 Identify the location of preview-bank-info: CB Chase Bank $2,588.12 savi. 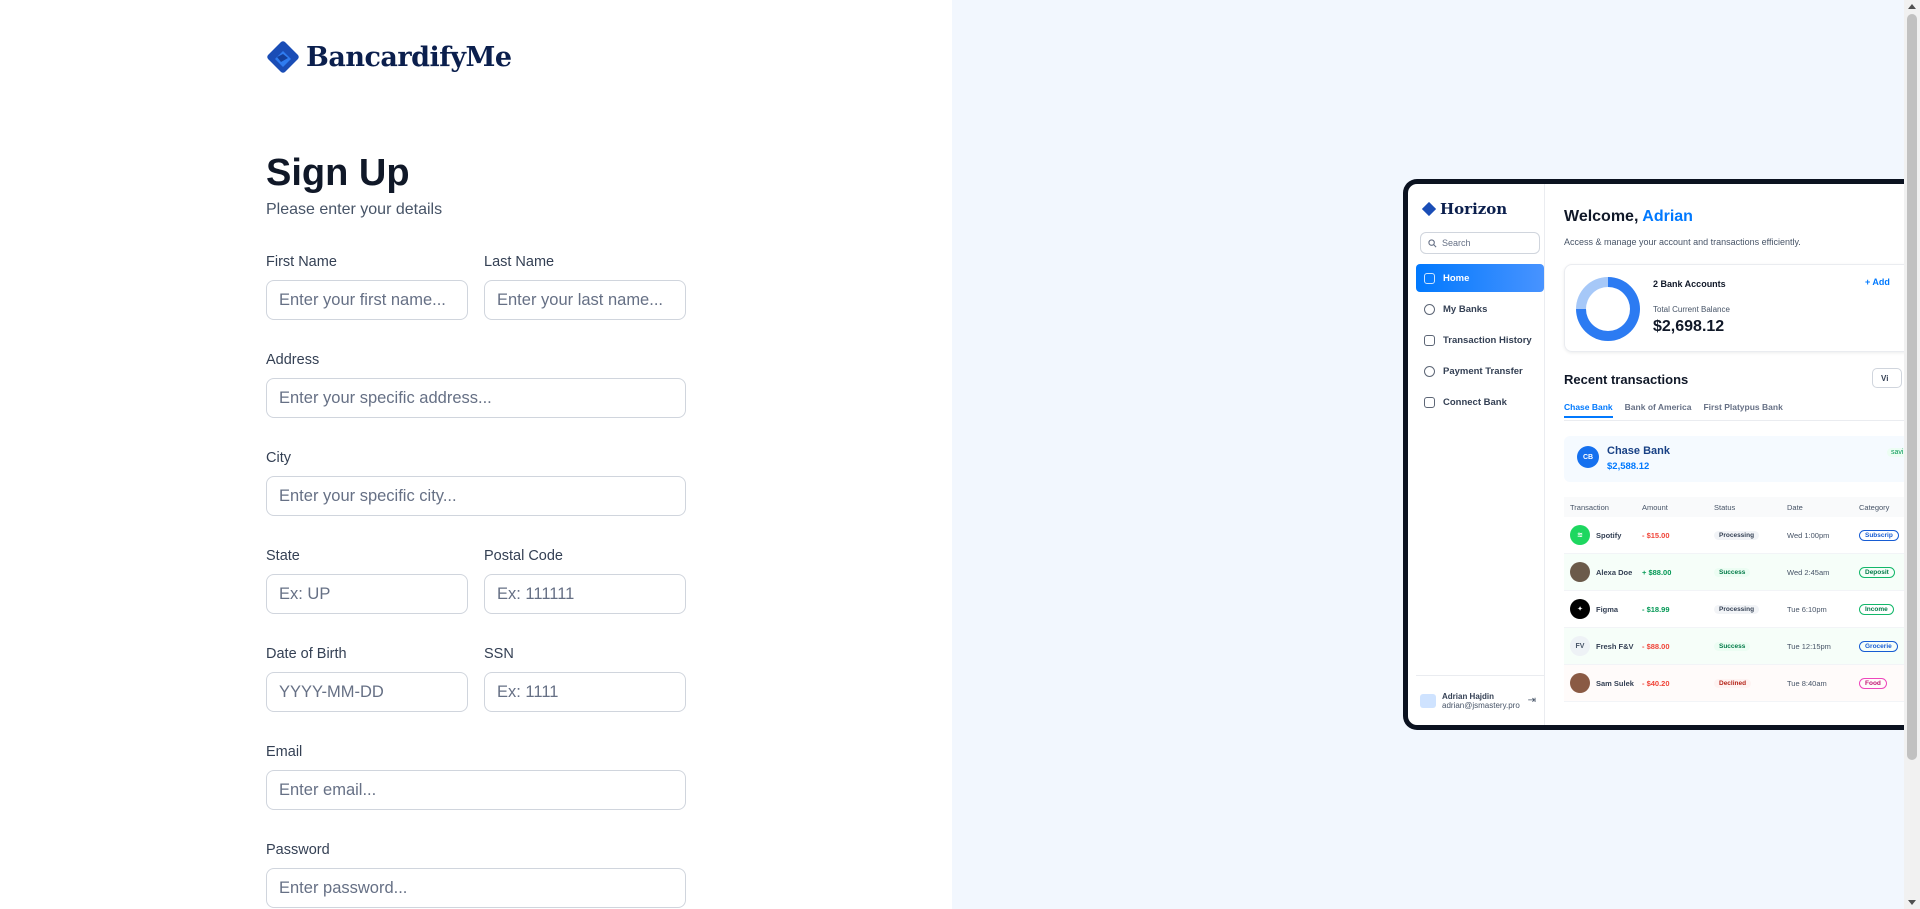
(1734, 459).